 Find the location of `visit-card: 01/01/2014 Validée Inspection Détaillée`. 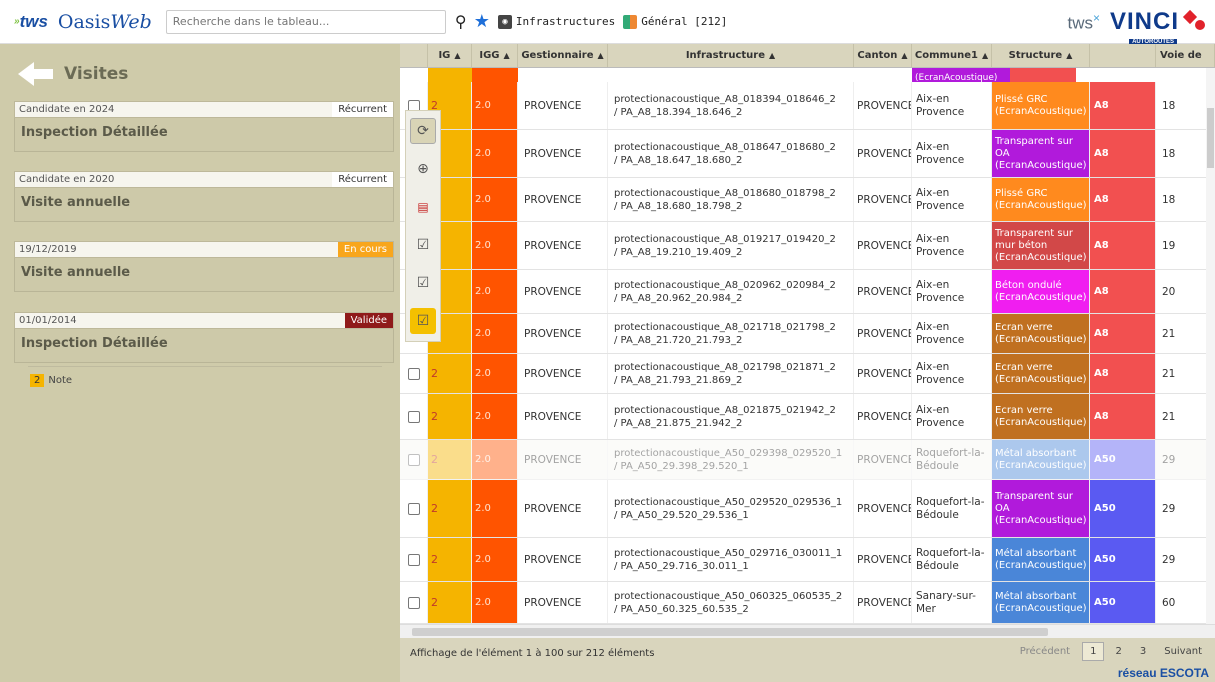

visit-card: 01/01/2014 Validée Inspection Détaillée is located at coordinates (204, 337).